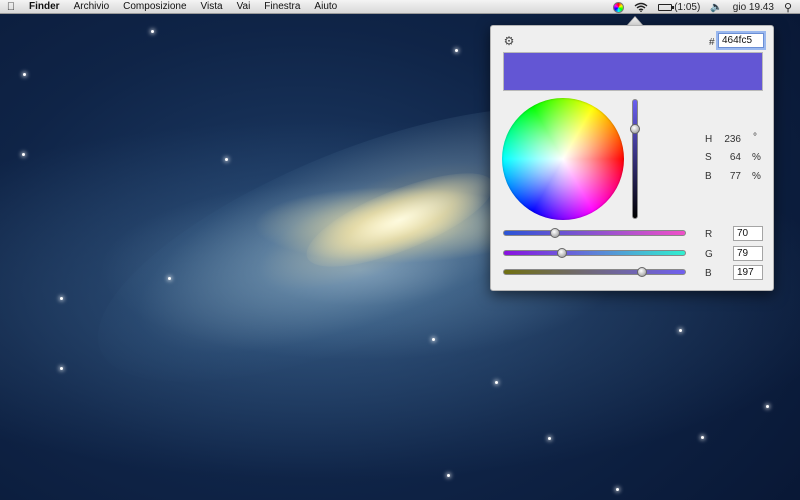 The width and height of the screenshot is (800, 500). I want to click on brightness-label: B, so click(708, 176).